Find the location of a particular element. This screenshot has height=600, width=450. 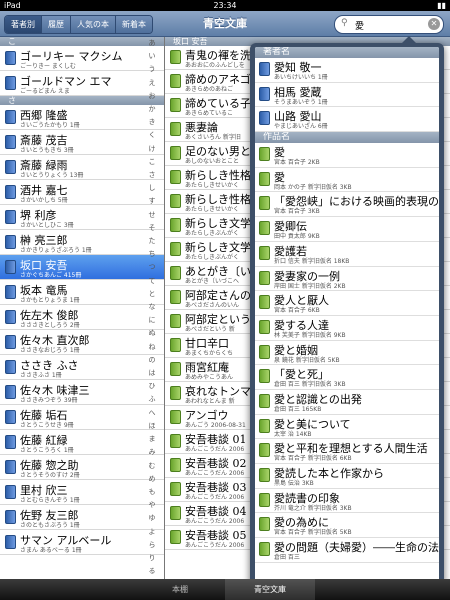

work-result-row: 愛の為めに 宮本 百合子 新字旧仮名 5KB is located at coordinates (347, 526).